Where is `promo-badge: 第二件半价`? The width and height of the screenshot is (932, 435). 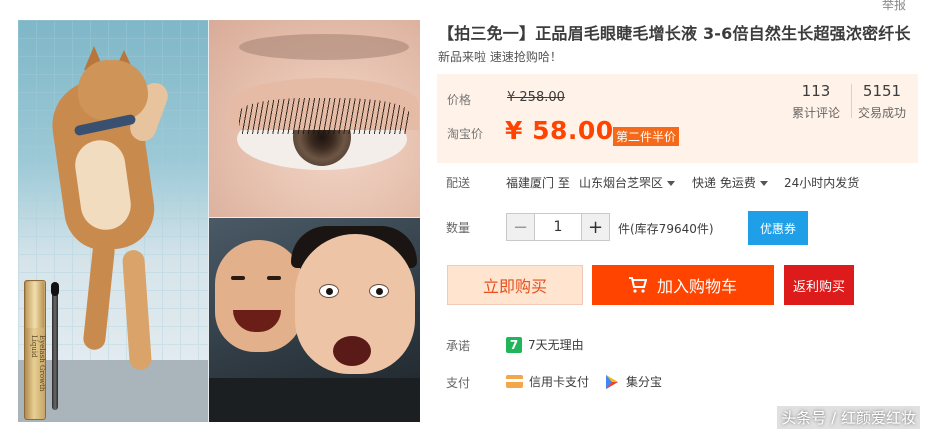
promo-badge: 第二件半价 is located at coordinates (646, 136).